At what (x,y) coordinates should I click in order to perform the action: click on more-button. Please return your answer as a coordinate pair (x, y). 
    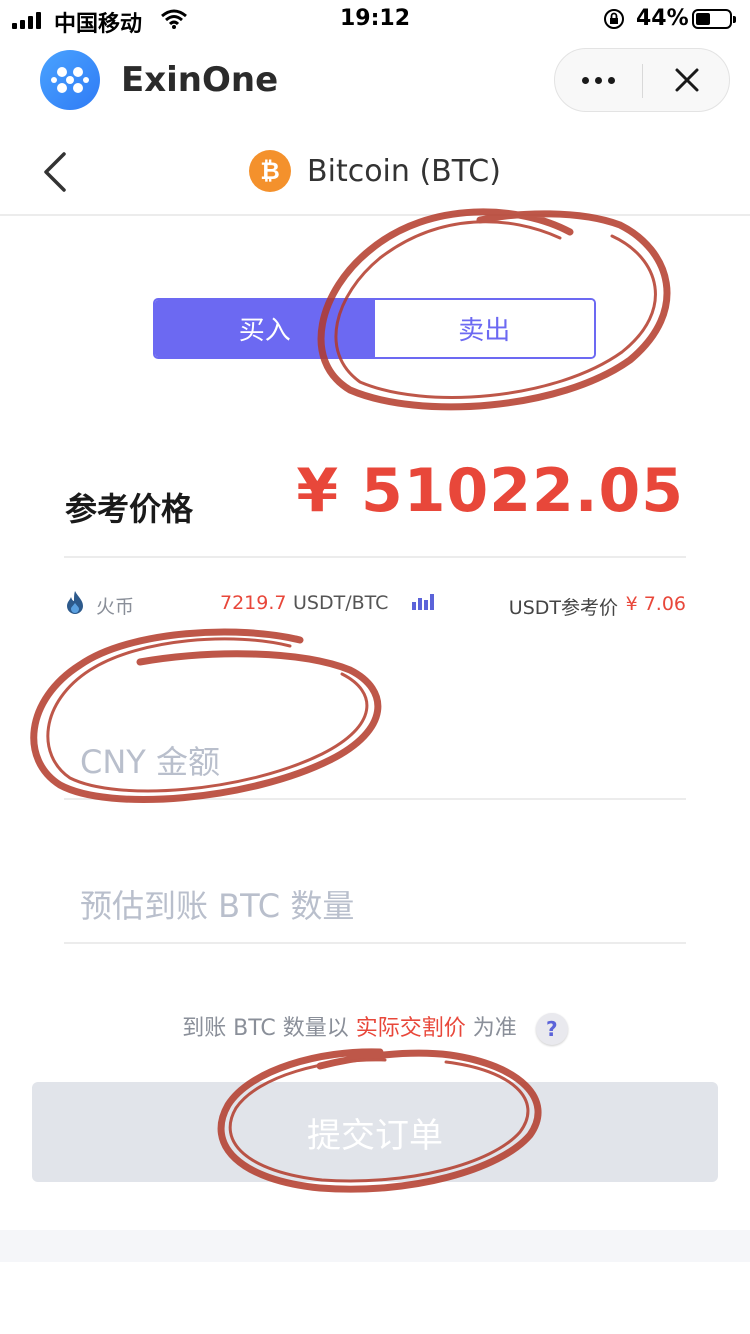
    Looking at the image, I should click on (598, 80).